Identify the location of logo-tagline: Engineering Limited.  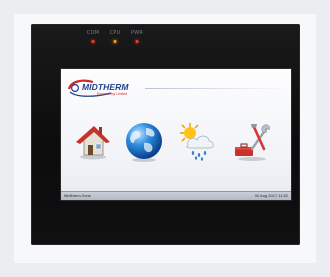
(112, 94).